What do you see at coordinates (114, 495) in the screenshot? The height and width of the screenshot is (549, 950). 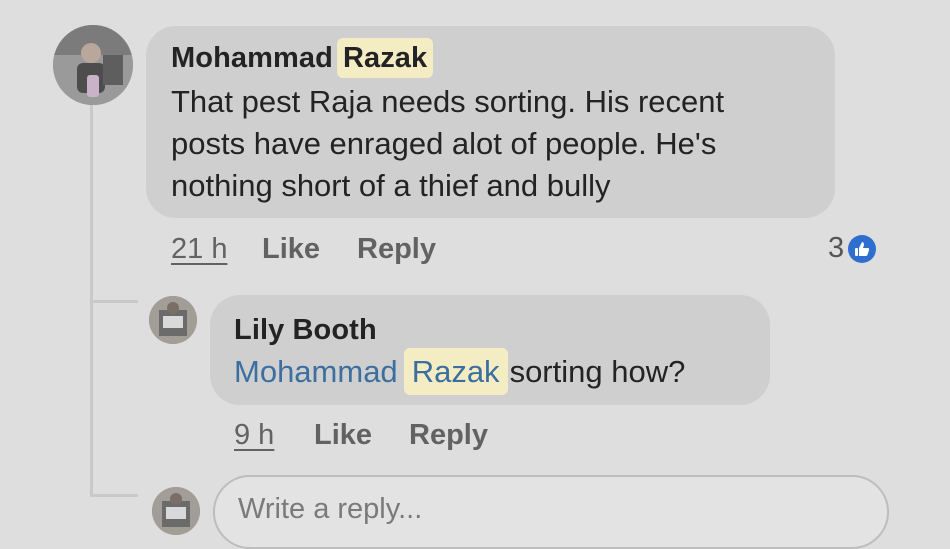 I see `thread-line-branch-composer` at bounding box center [114, 495].